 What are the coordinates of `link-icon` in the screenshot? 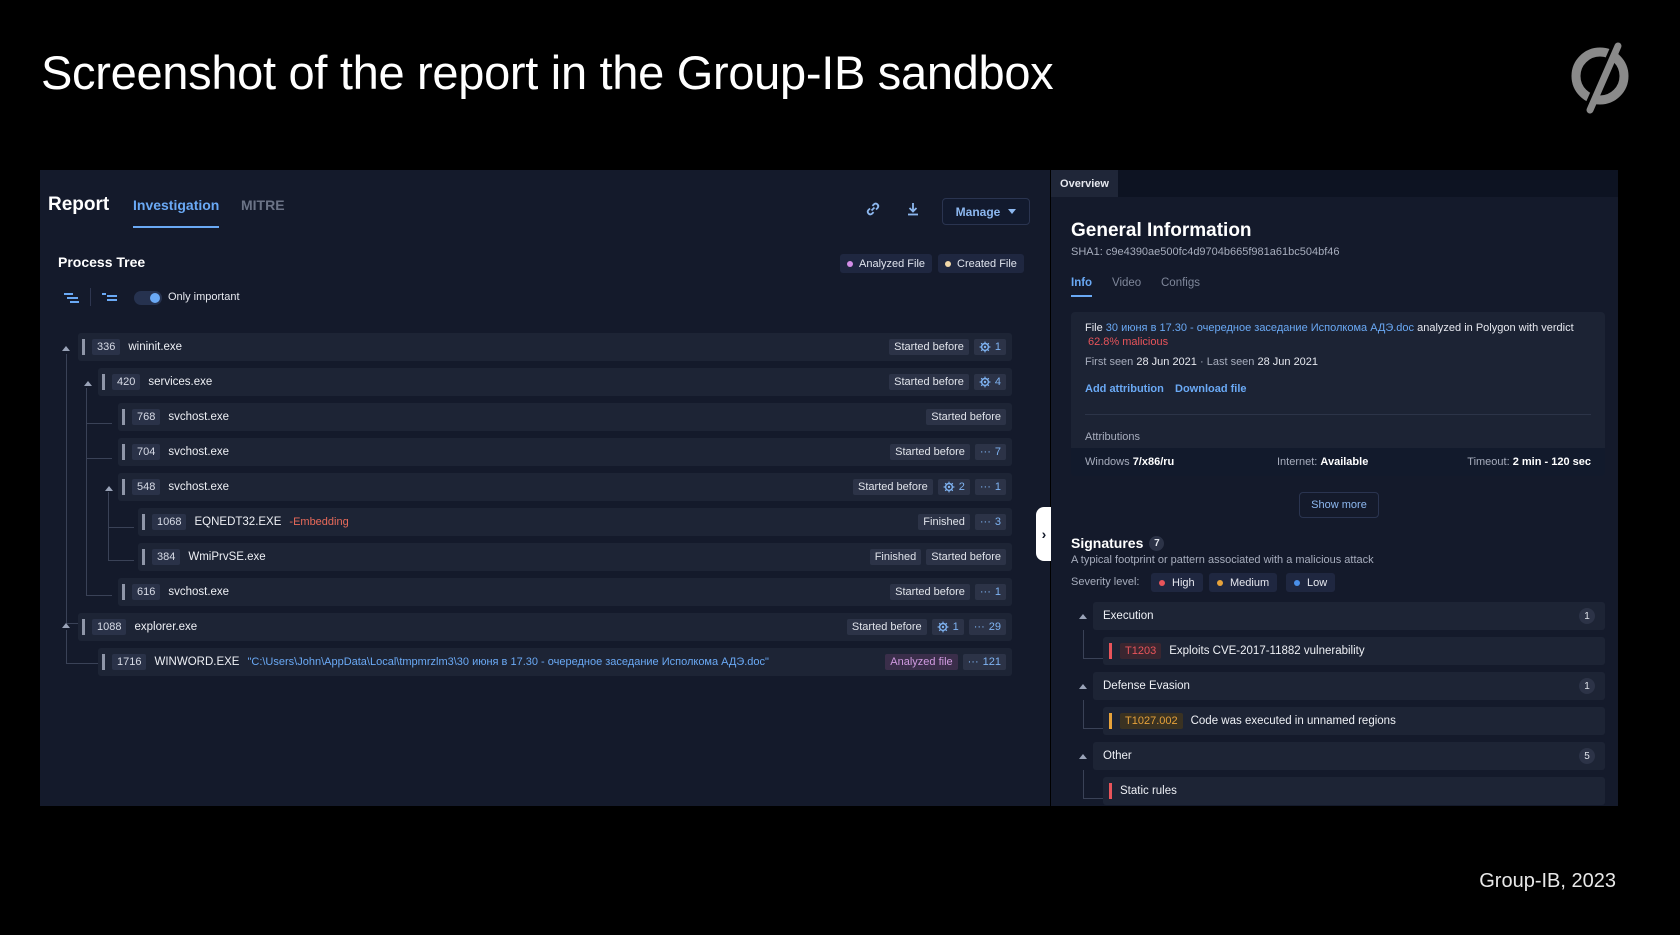 It's located at (873, 209).